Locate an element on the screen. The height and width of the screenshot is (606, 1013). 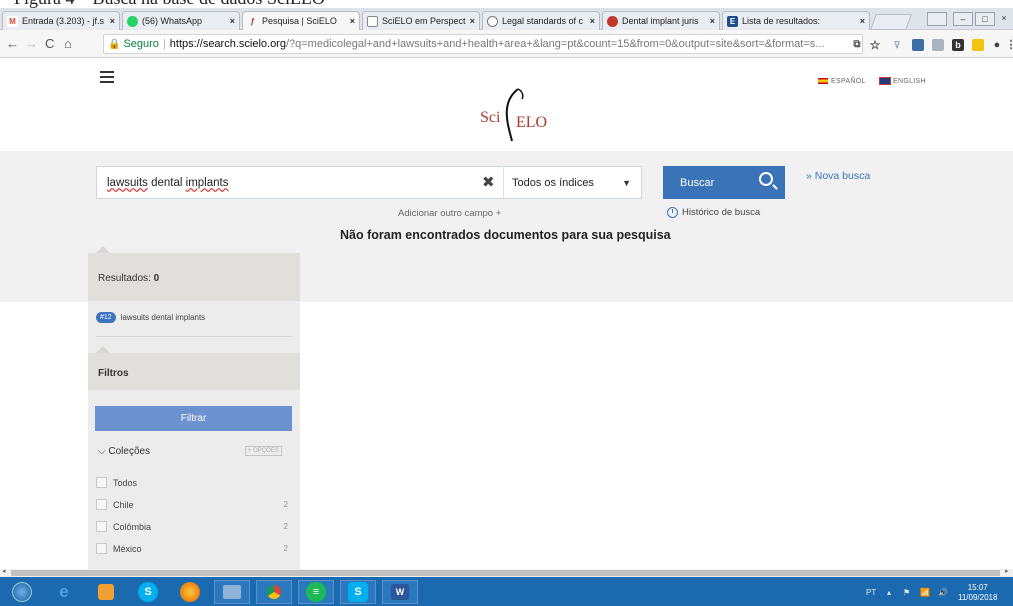
extension-icon: ● is located at coordinates (997, 45).